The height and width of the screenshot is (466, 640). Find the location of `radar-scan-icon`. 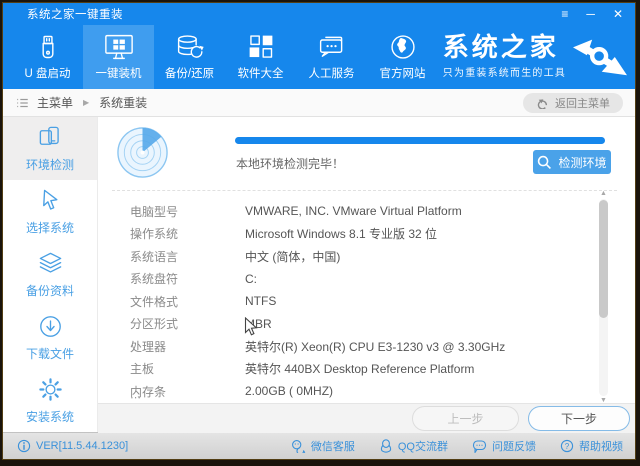

radar-scan-icon is located at coordinates (142, 152).